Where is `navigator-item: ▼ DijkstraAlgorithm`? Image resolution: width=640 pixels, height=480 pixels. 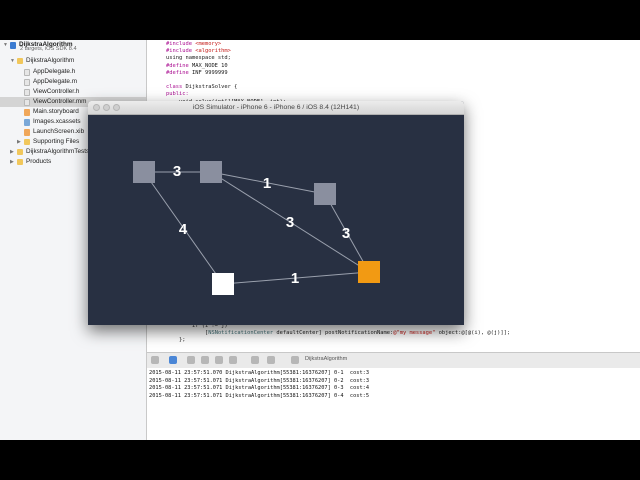
navigator-item: ▼ DijkstraAlgorithm is located at coordinates (73, 61).